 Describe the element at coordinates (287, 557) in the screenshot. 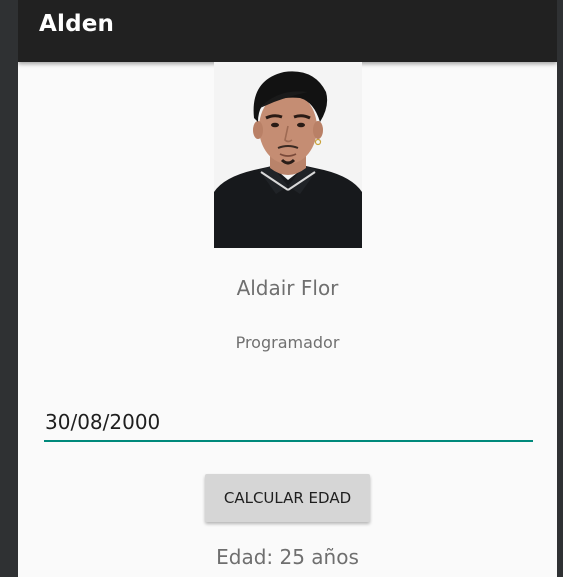

I see `age-result: Edad: 25 años` at that location.